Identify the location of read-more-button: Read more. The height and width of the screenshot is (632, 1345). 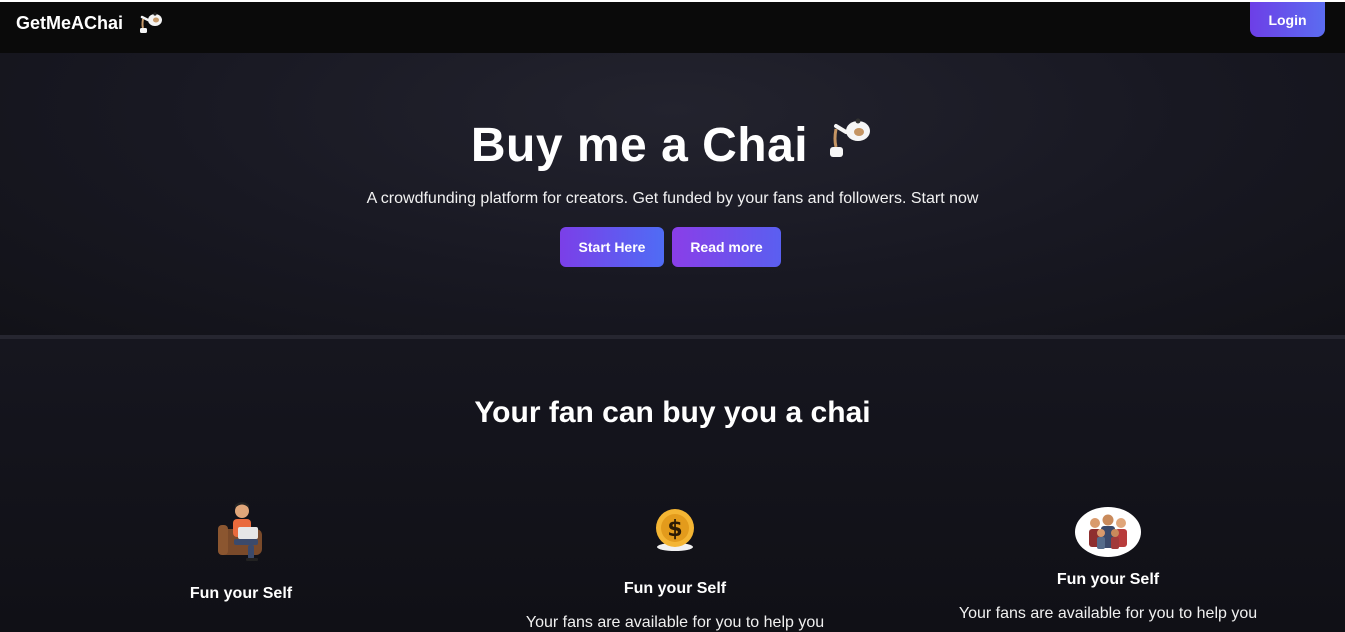
(726, 247).